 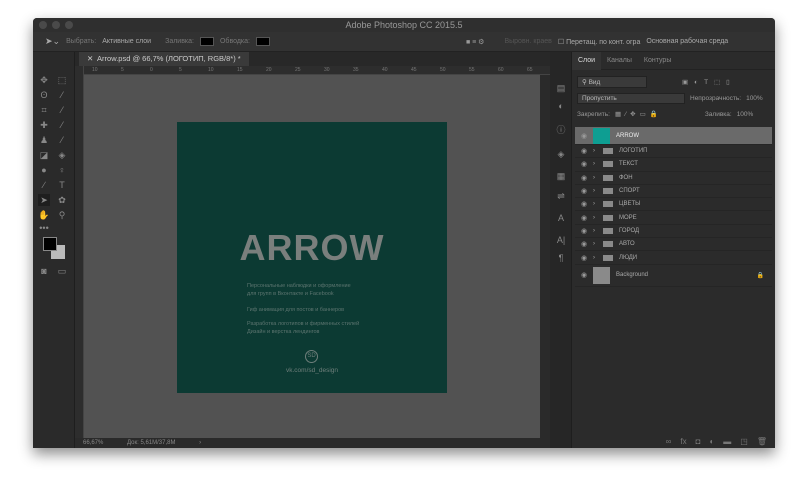 I want to click on paragraph-icon: A|, so click(x=561, y=240).